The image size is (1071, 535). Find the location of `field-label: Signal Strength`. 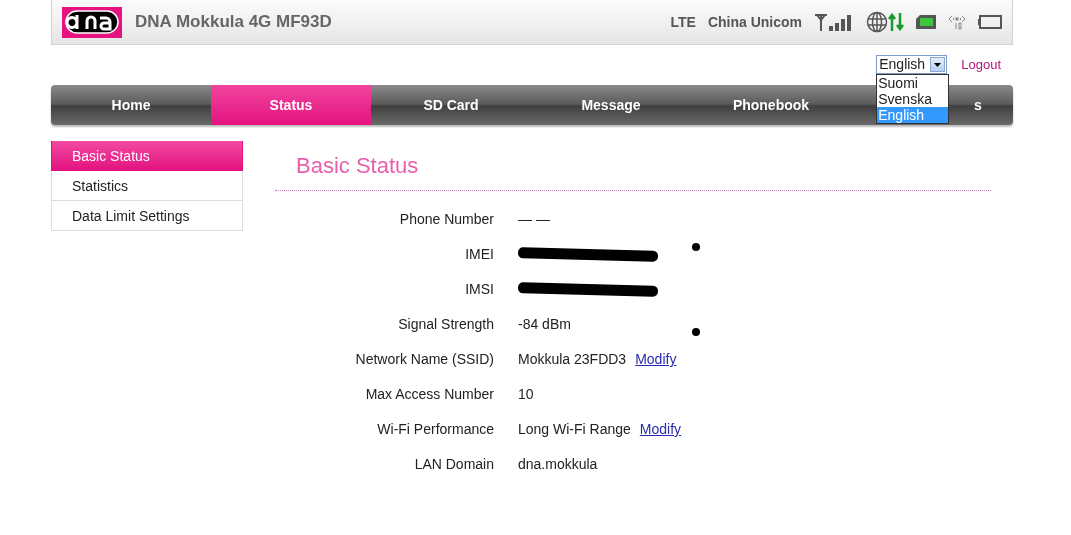

field-label: Signal Strength is located at coordinates (445, 324).